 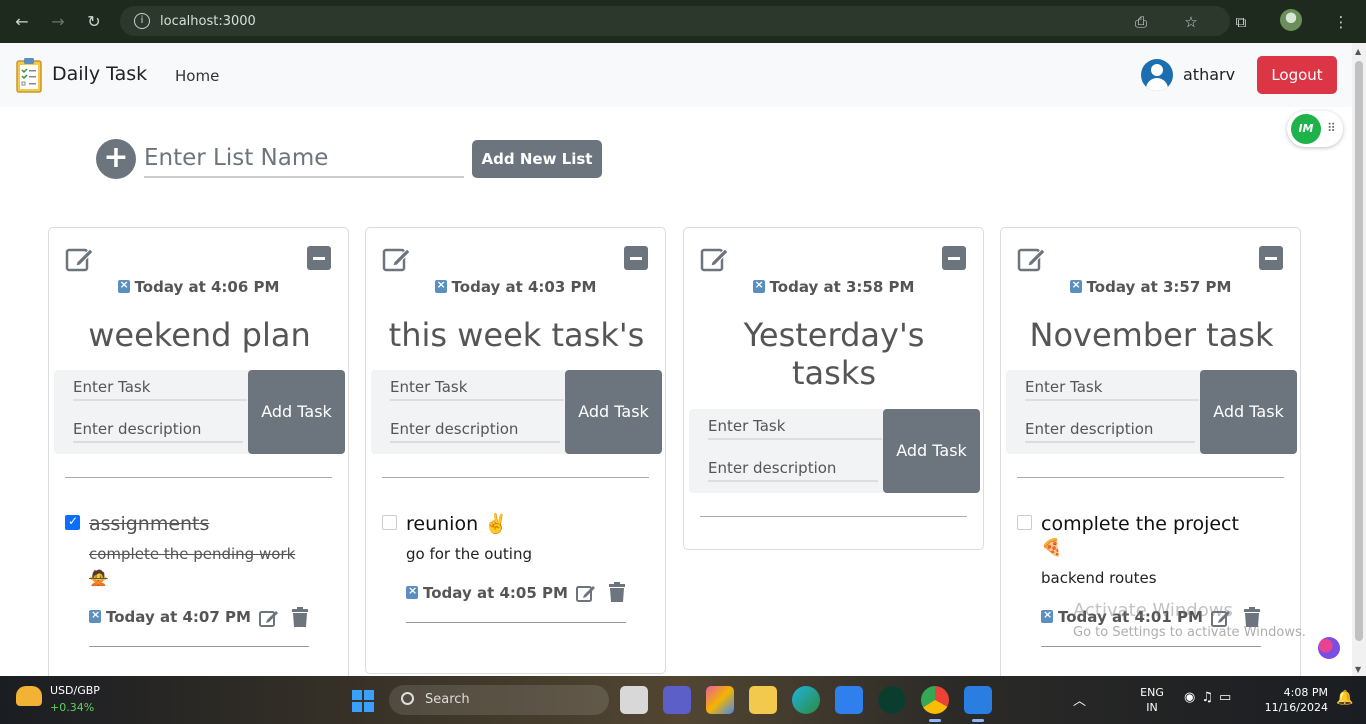 I want to click on im-logo-icon: IM, so click(x=1306, y=129).